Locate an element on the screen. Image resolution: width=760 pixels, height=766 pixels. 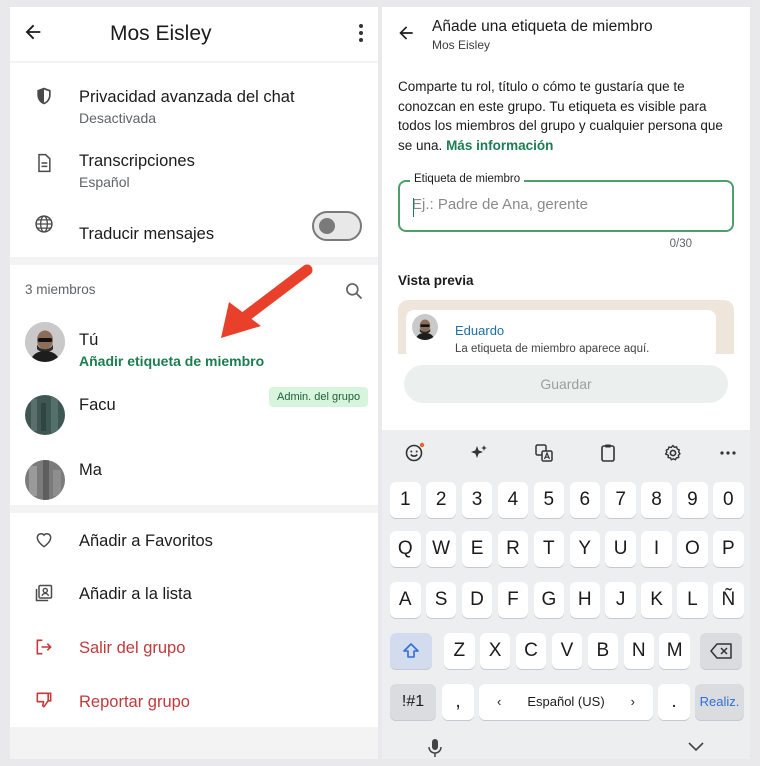
group-title: Mos Eisley is located at coordinates (161, 33).